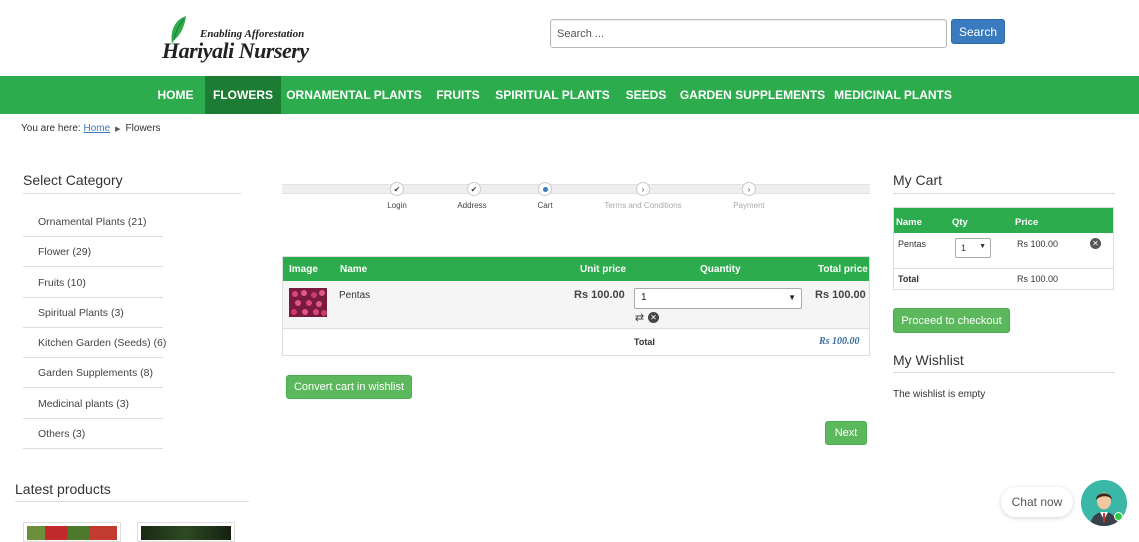 The width and height of the screenshot is (1139, 542). Describe the element at coordinates (93, 373) in the screenshot. I see `category-garden-supplements: Garden Supplements (8)` at that location.